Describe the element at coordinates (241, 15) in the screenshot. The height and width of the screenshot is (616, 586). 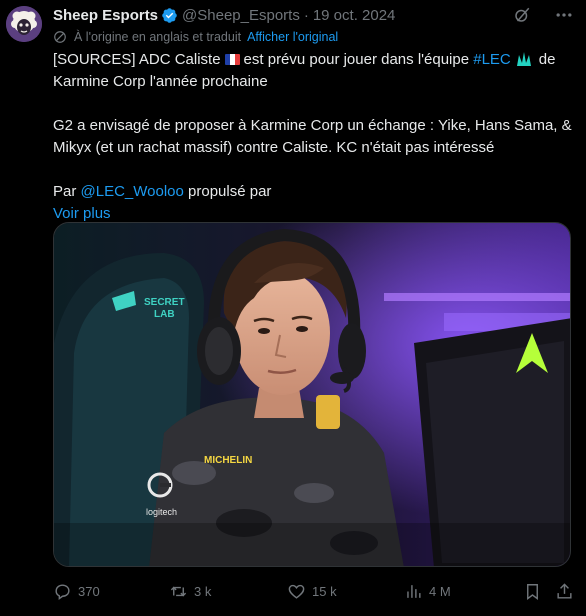
I see `author-handle: @Sheep_Esports` at that location.